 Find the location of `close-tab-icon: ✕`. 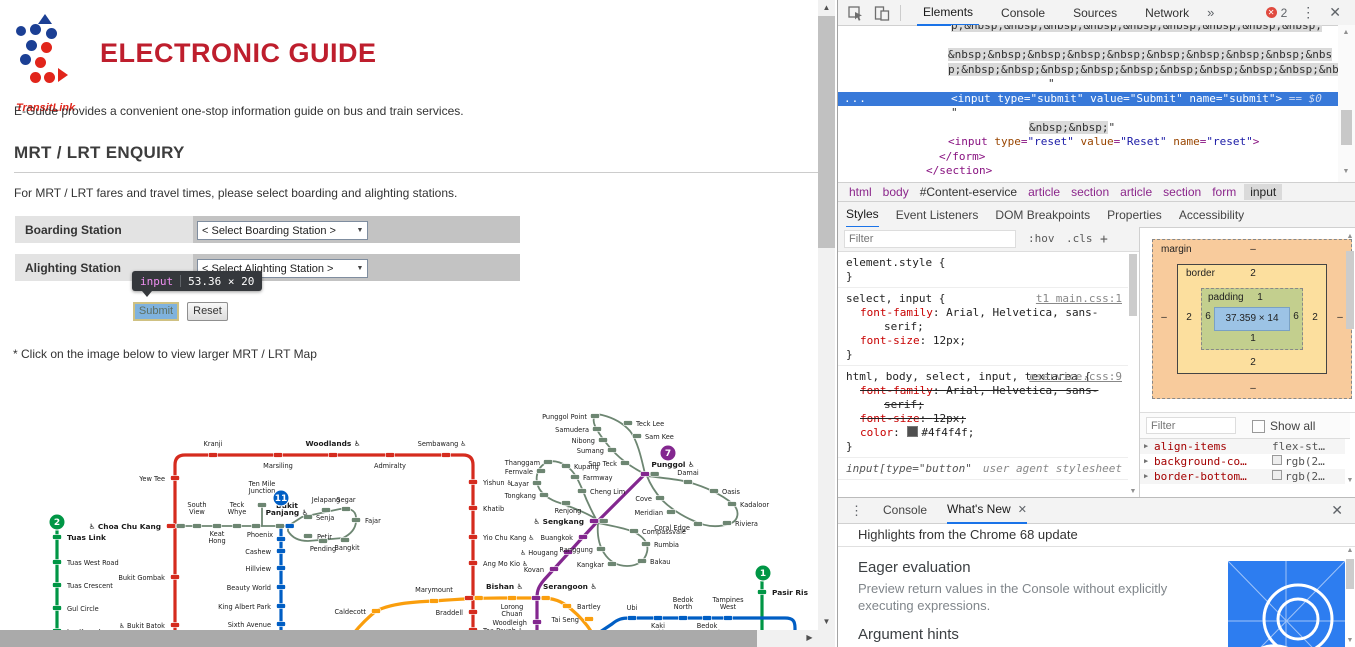

close-tab-icon: ✕ is located at coordinates (1021, 510).